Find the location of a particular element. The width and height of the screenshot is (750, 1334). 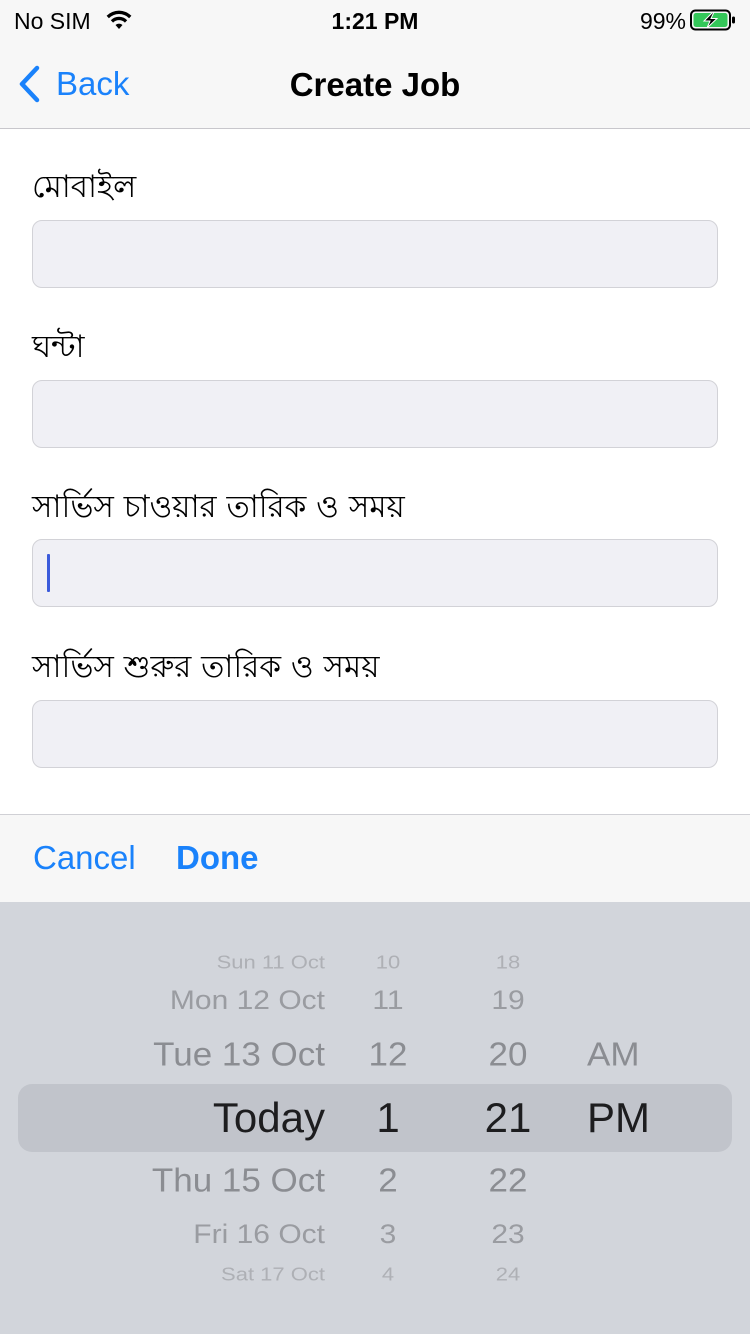

hour-option: 3 is located at coordinates (388, 1235).